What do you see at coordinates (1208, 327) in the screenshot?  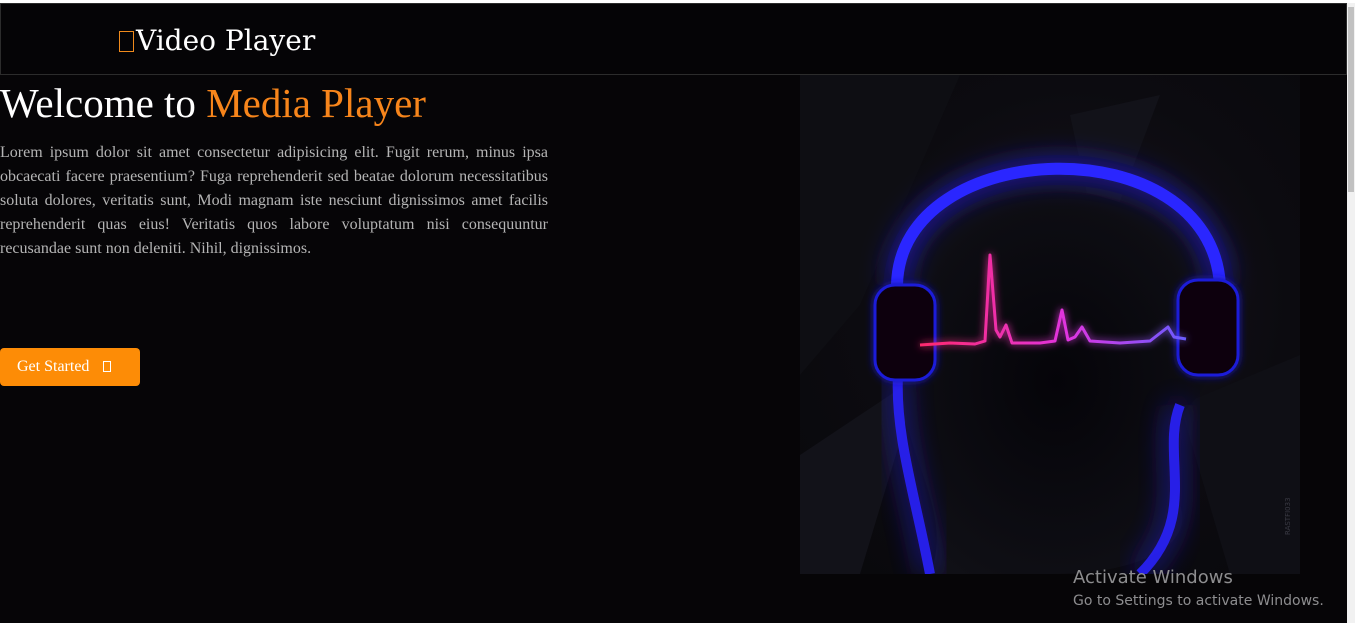 I see `right-ear-cup` at bounding box center [1208, 327].